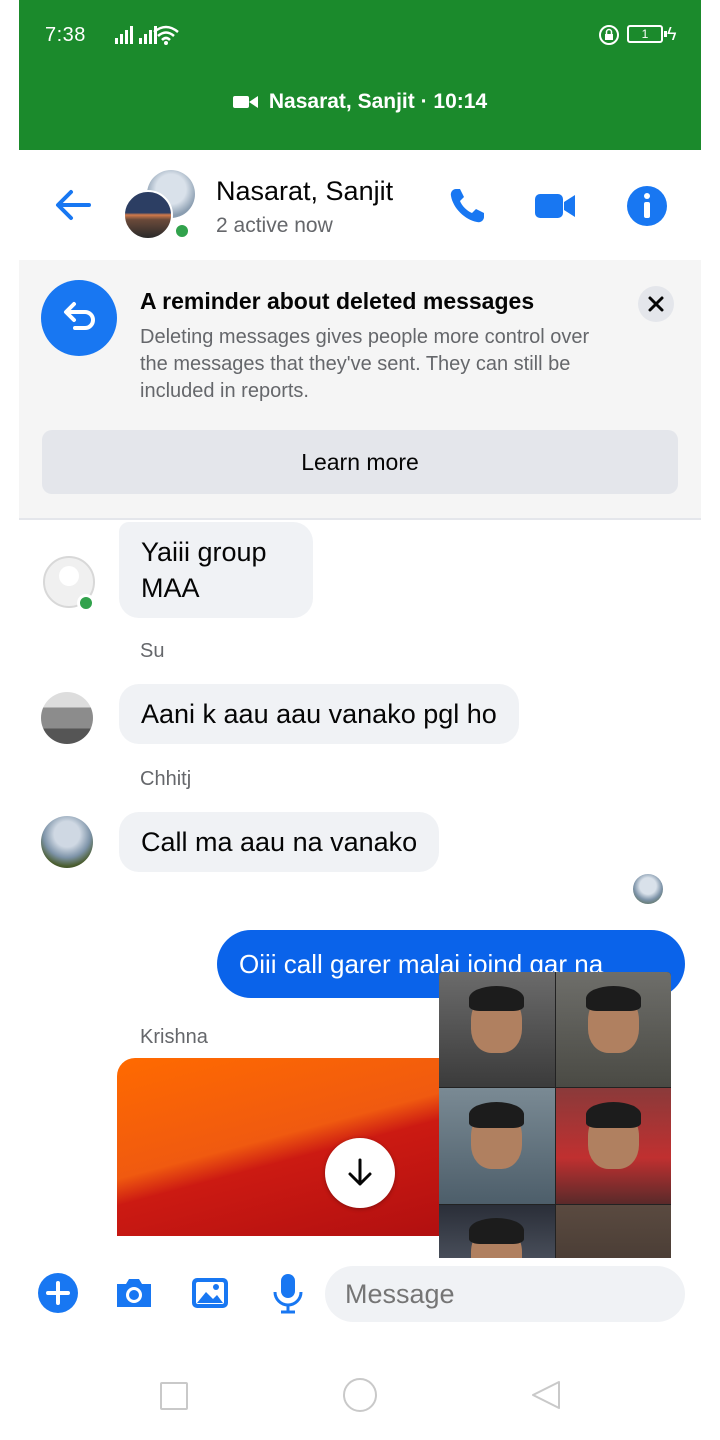  What do you see at coordinates (152, 651) in the screenshot?
I see `sender-name: Su` at bounding box center [152, 651].